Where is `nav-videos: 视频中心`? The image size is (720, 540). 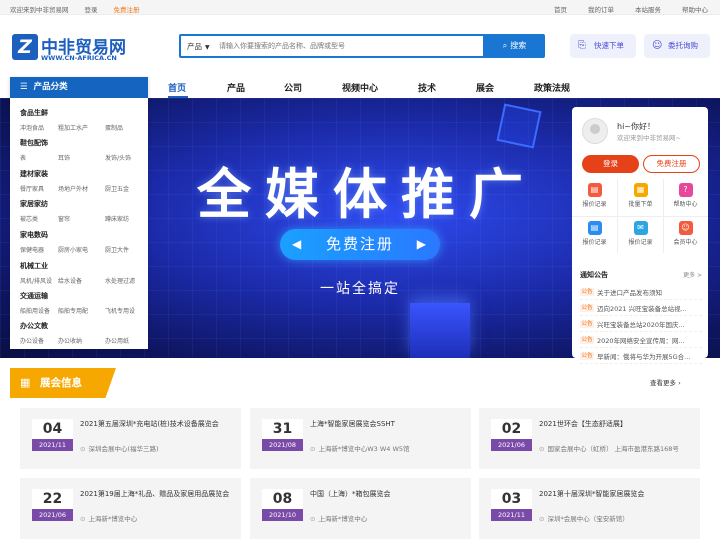
nav-videos: 视频中心 is located at coordinates (360, 87).